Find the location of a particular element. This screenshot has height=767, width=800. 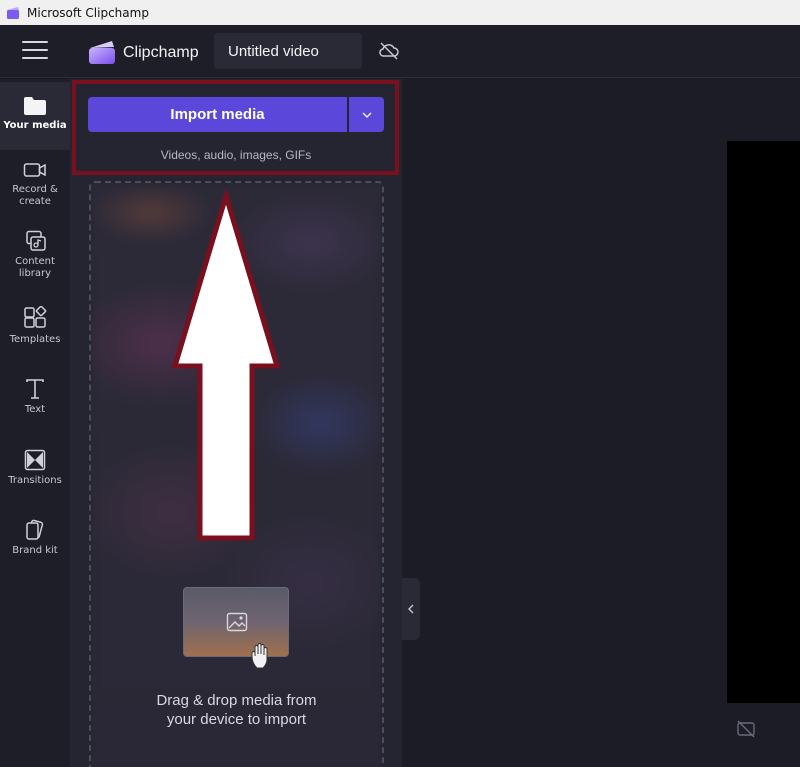

cloud-off-icon is located at coordinates (389, 51).